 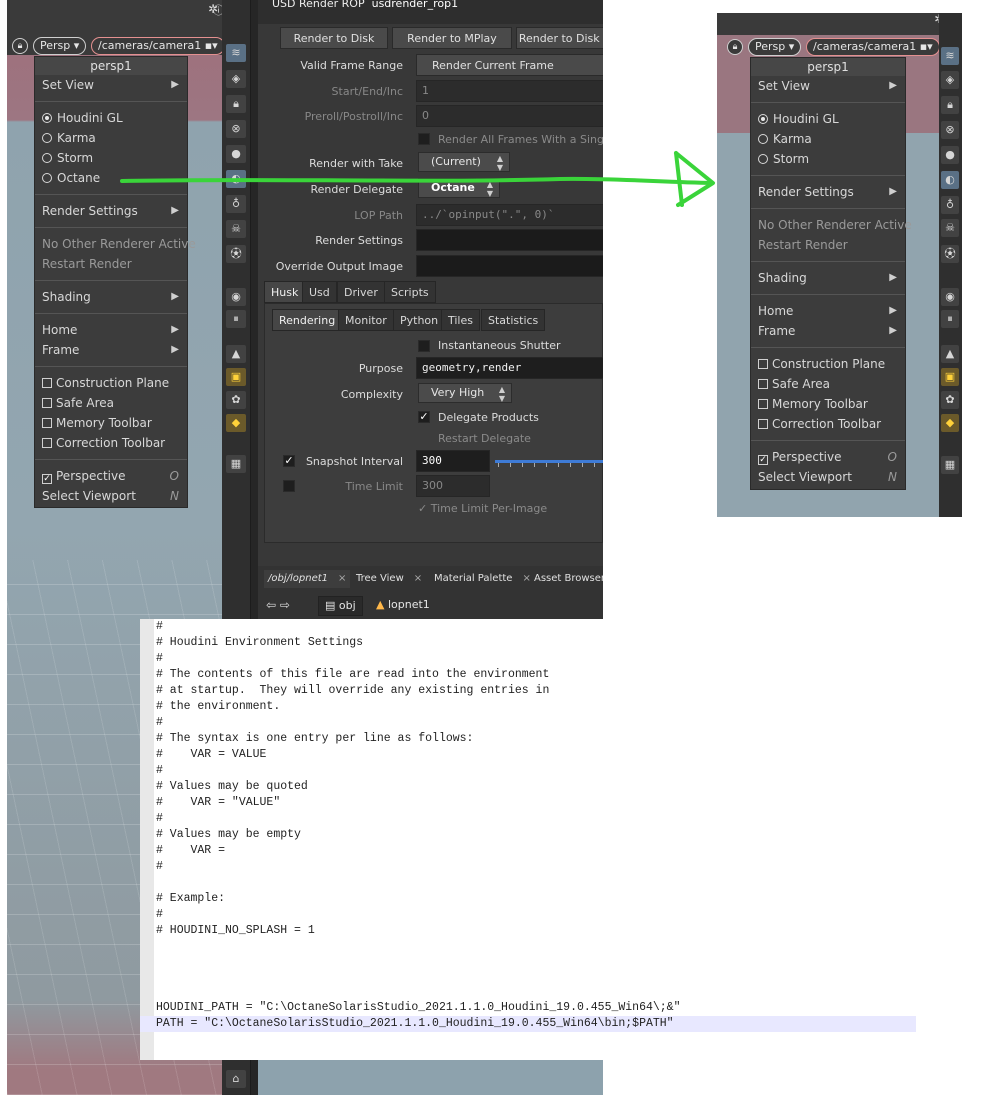 What do you see at coordinates (424, 139) in the screenshot?
I see `render-all-frames-checkbox` at bounding box center [424, 139].